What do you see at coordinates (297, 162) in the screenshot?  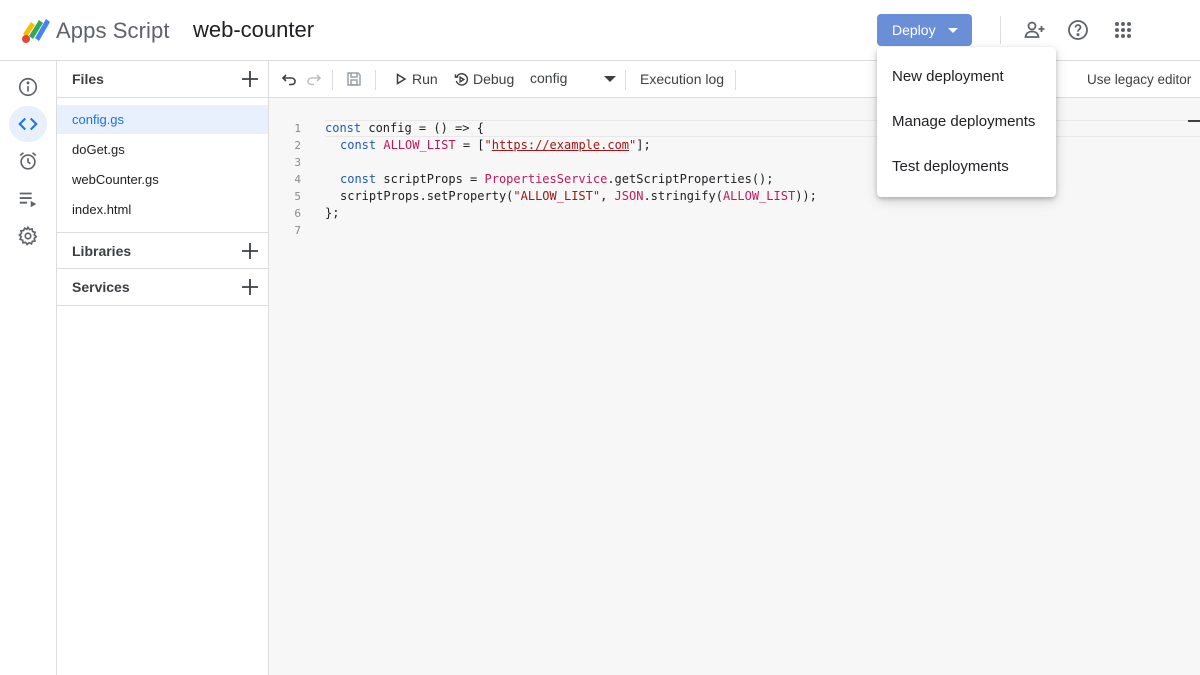 I see `line-number: 3` at bounding box center [297, 162].